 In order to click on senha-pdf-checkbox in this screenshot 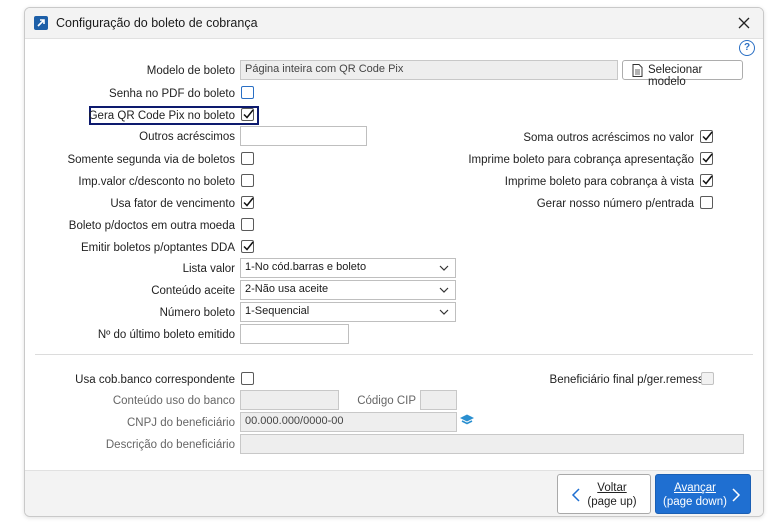, I will do `click(247, 92)`.